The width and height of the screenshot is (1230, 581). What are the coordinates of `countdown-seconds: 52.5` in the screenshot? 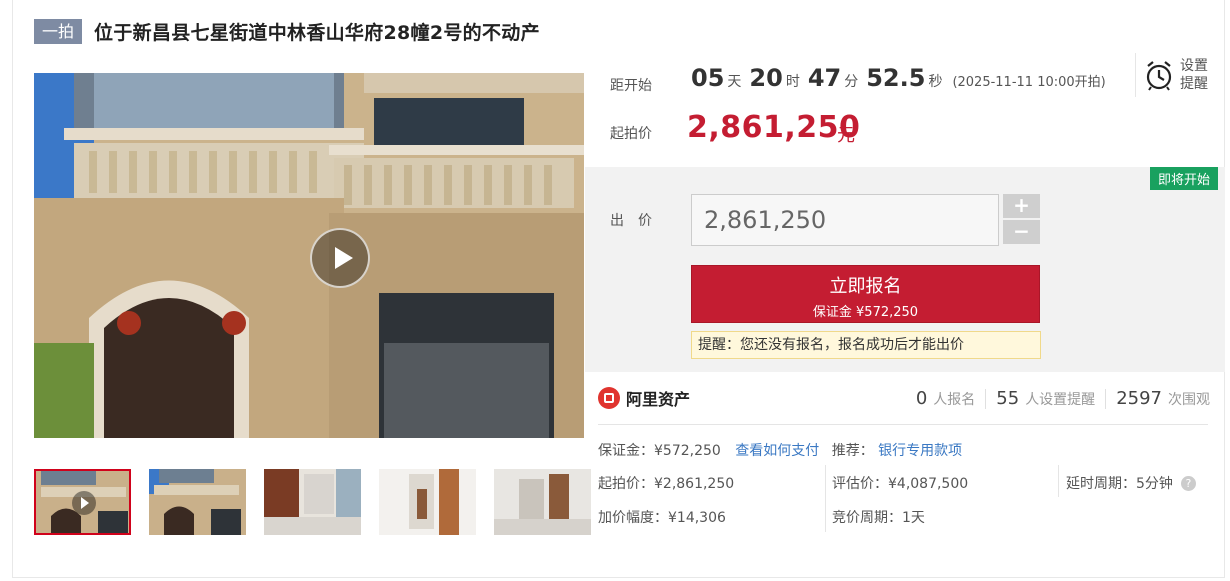 It's located at (896, 78).